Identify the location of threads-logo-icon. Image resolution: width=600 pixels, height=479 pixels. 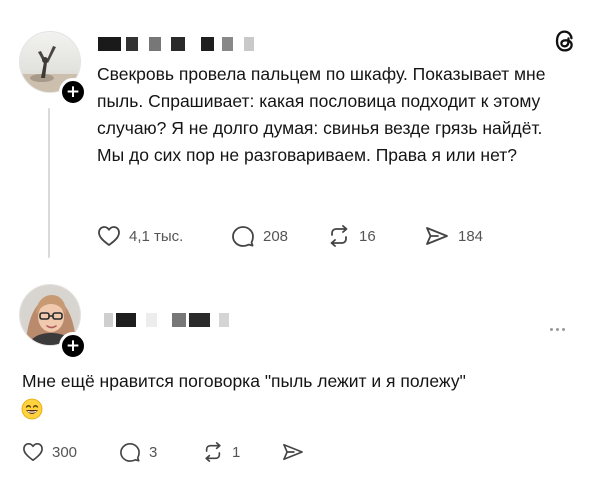
(565, 41).